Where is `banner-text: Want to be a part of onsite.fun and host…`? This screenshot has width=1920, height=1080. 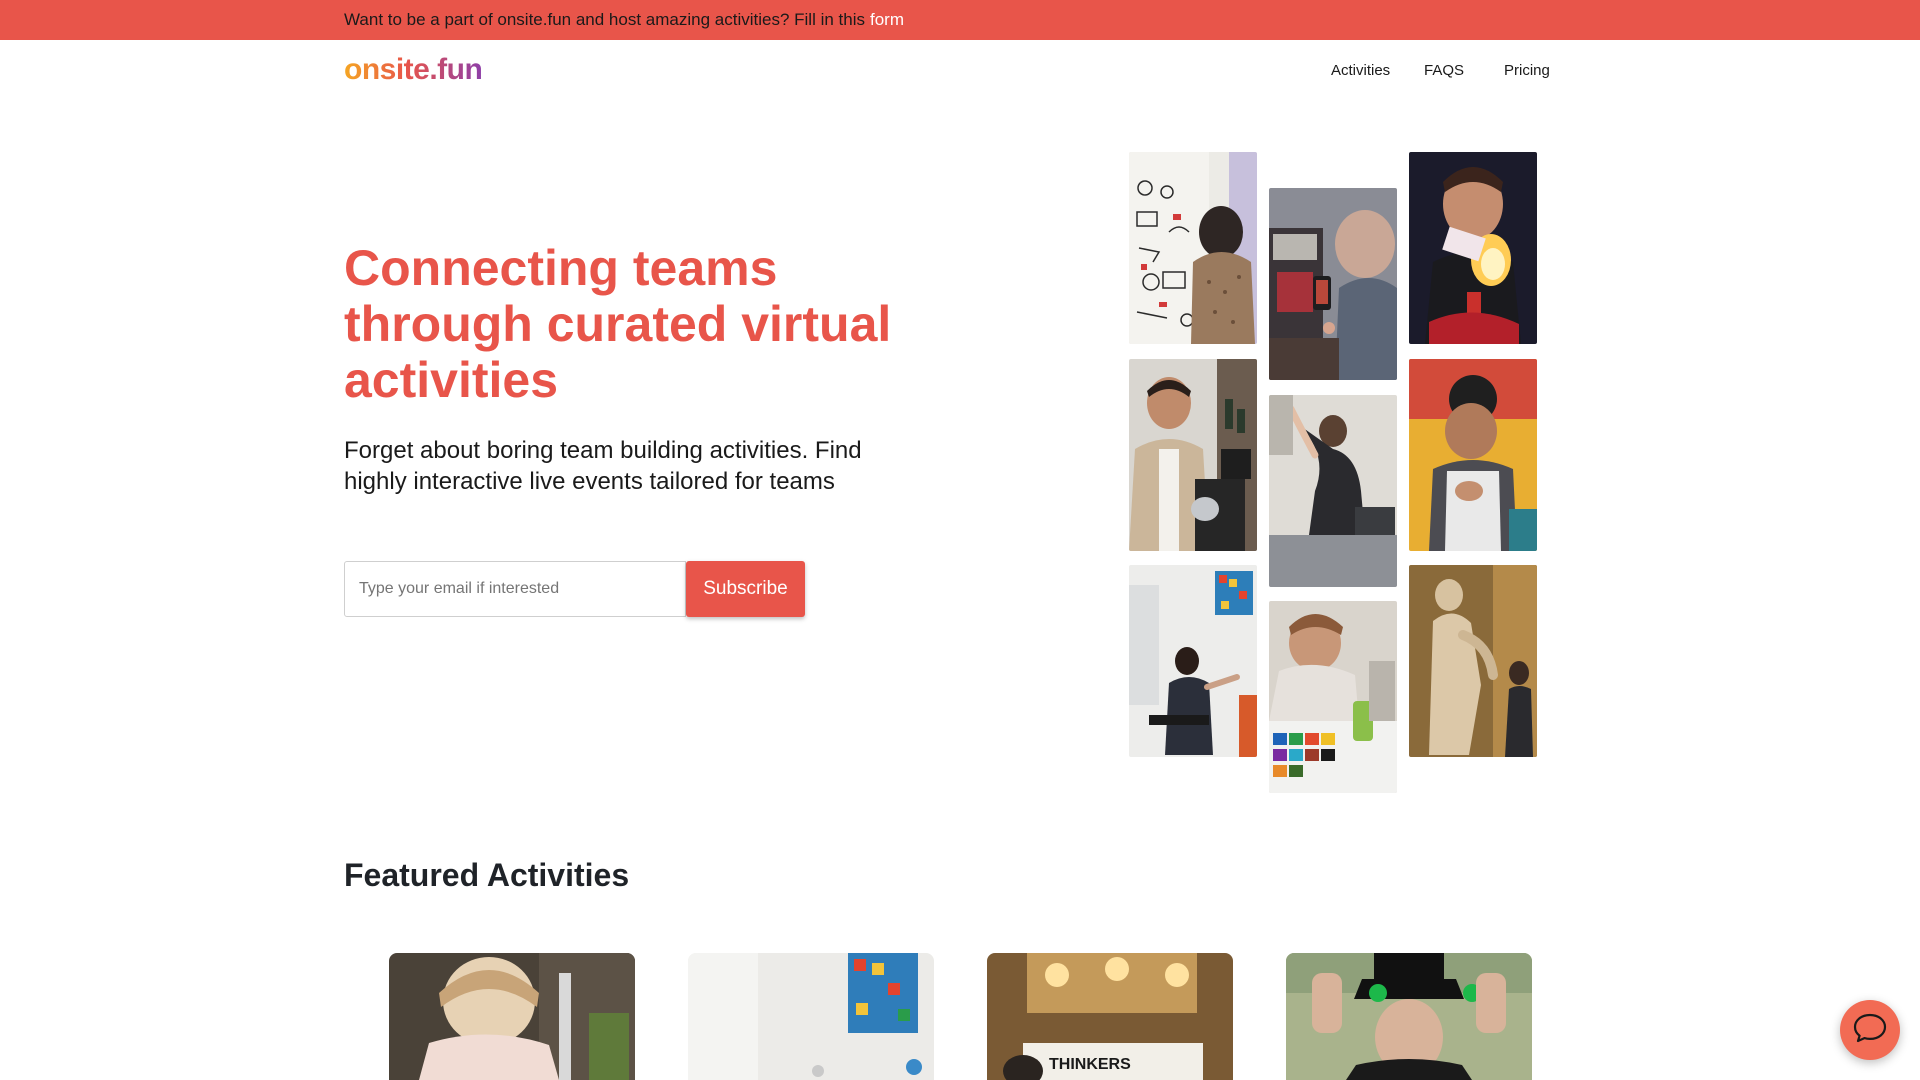 banner-text: Want to be a part of onsite.fun and host… is located at coordinates (624, 20).